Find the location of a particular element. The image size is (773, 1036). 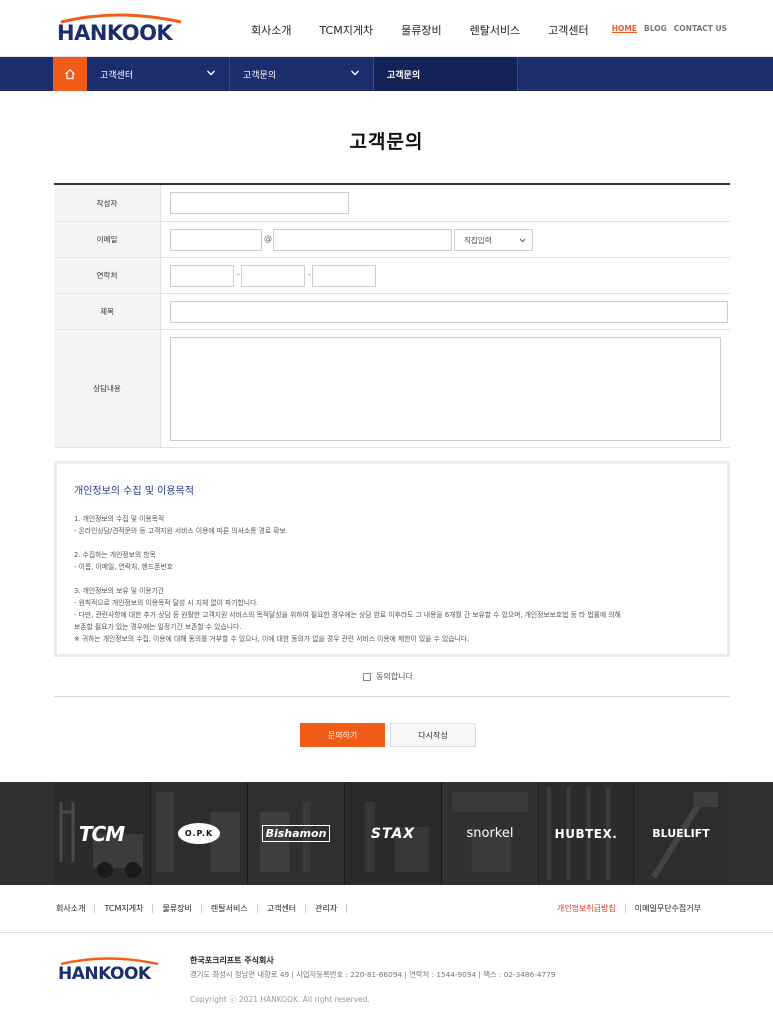

author-label: 작성자 is located at coordinates (107, 203).